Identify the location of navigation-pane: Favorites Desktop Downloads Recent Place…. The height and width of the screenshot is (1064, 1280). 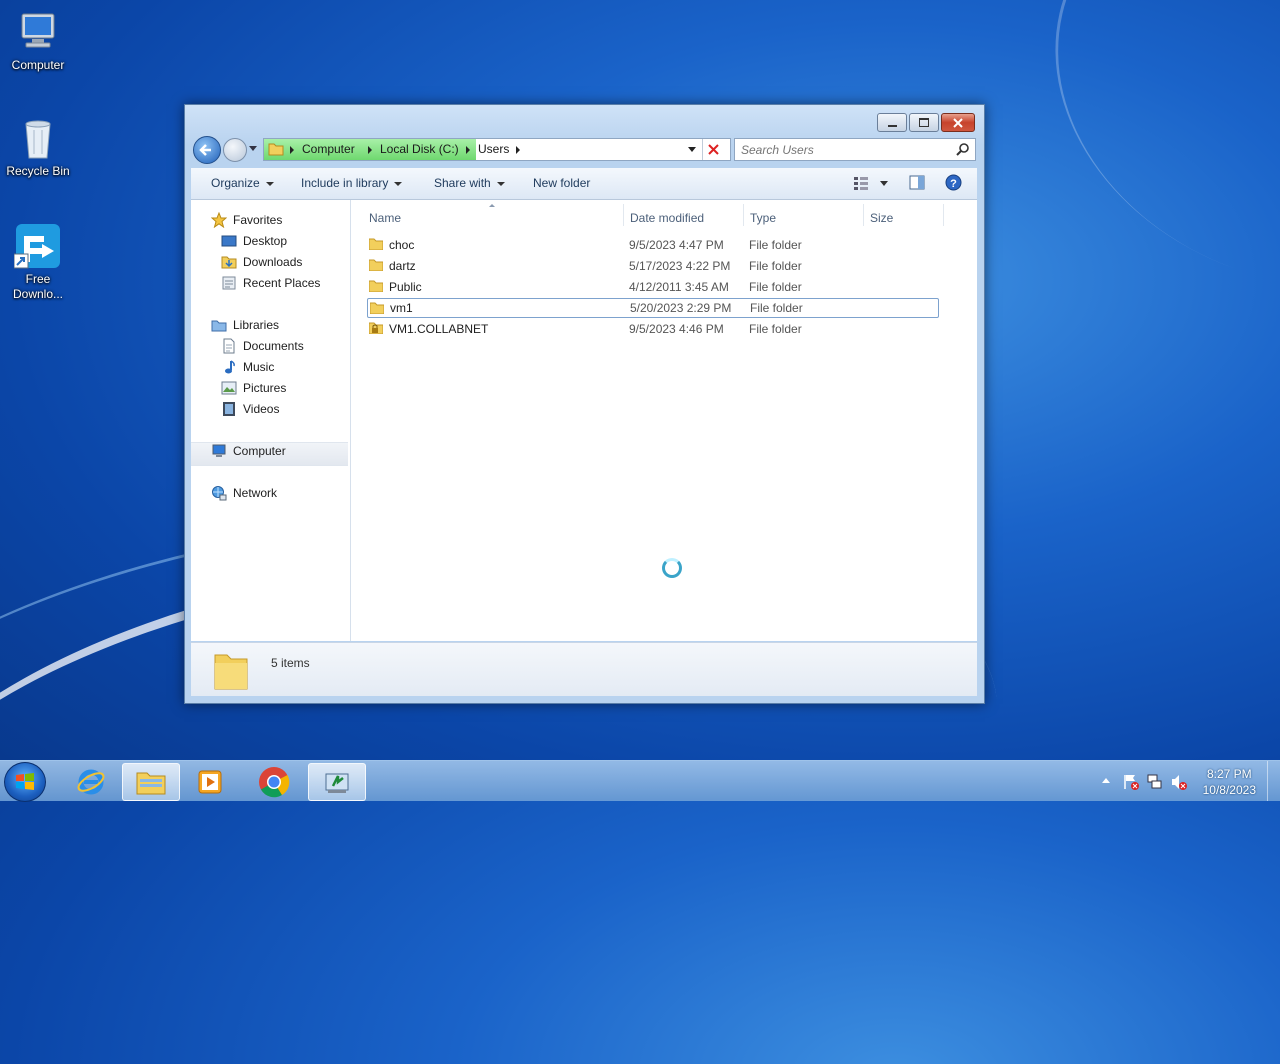
(271, 420).